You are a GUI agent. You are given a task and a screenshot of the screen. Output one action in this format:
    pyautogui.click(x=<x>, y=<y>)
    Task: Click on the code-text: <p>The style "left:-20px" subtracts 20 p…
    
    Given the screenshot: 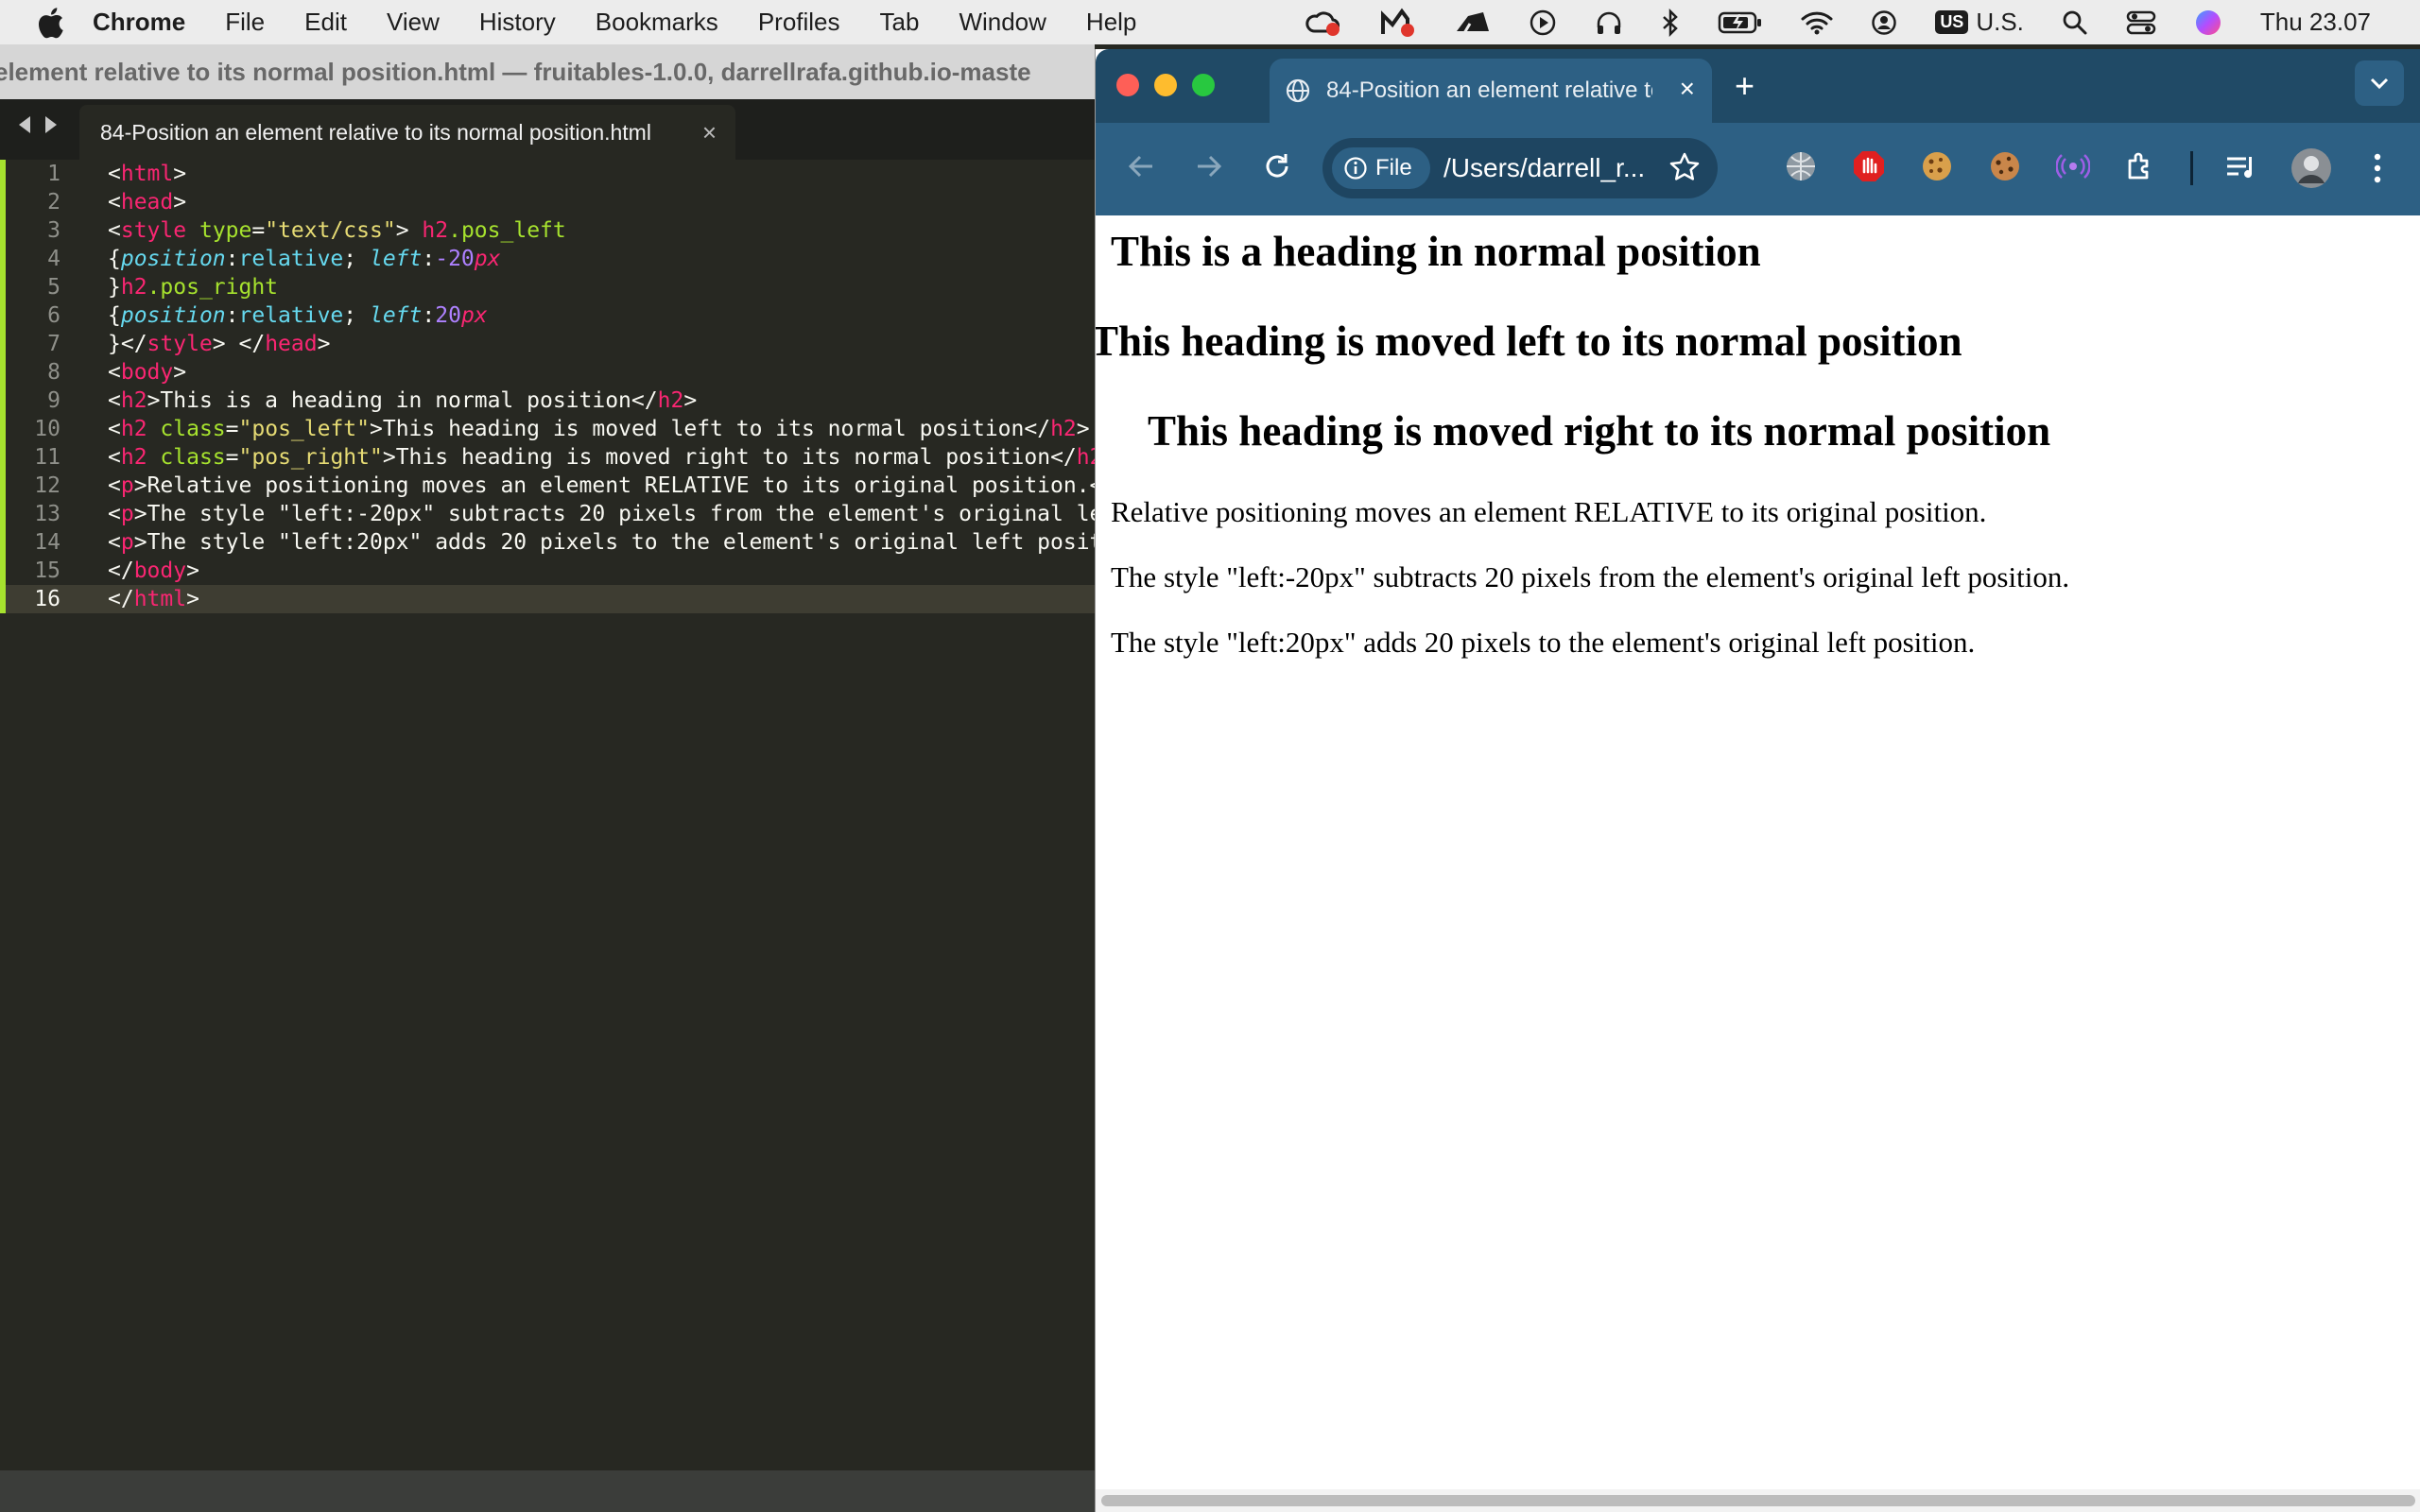 What is the action you would take?
    pyautogui.click(x=601, y=514)
    